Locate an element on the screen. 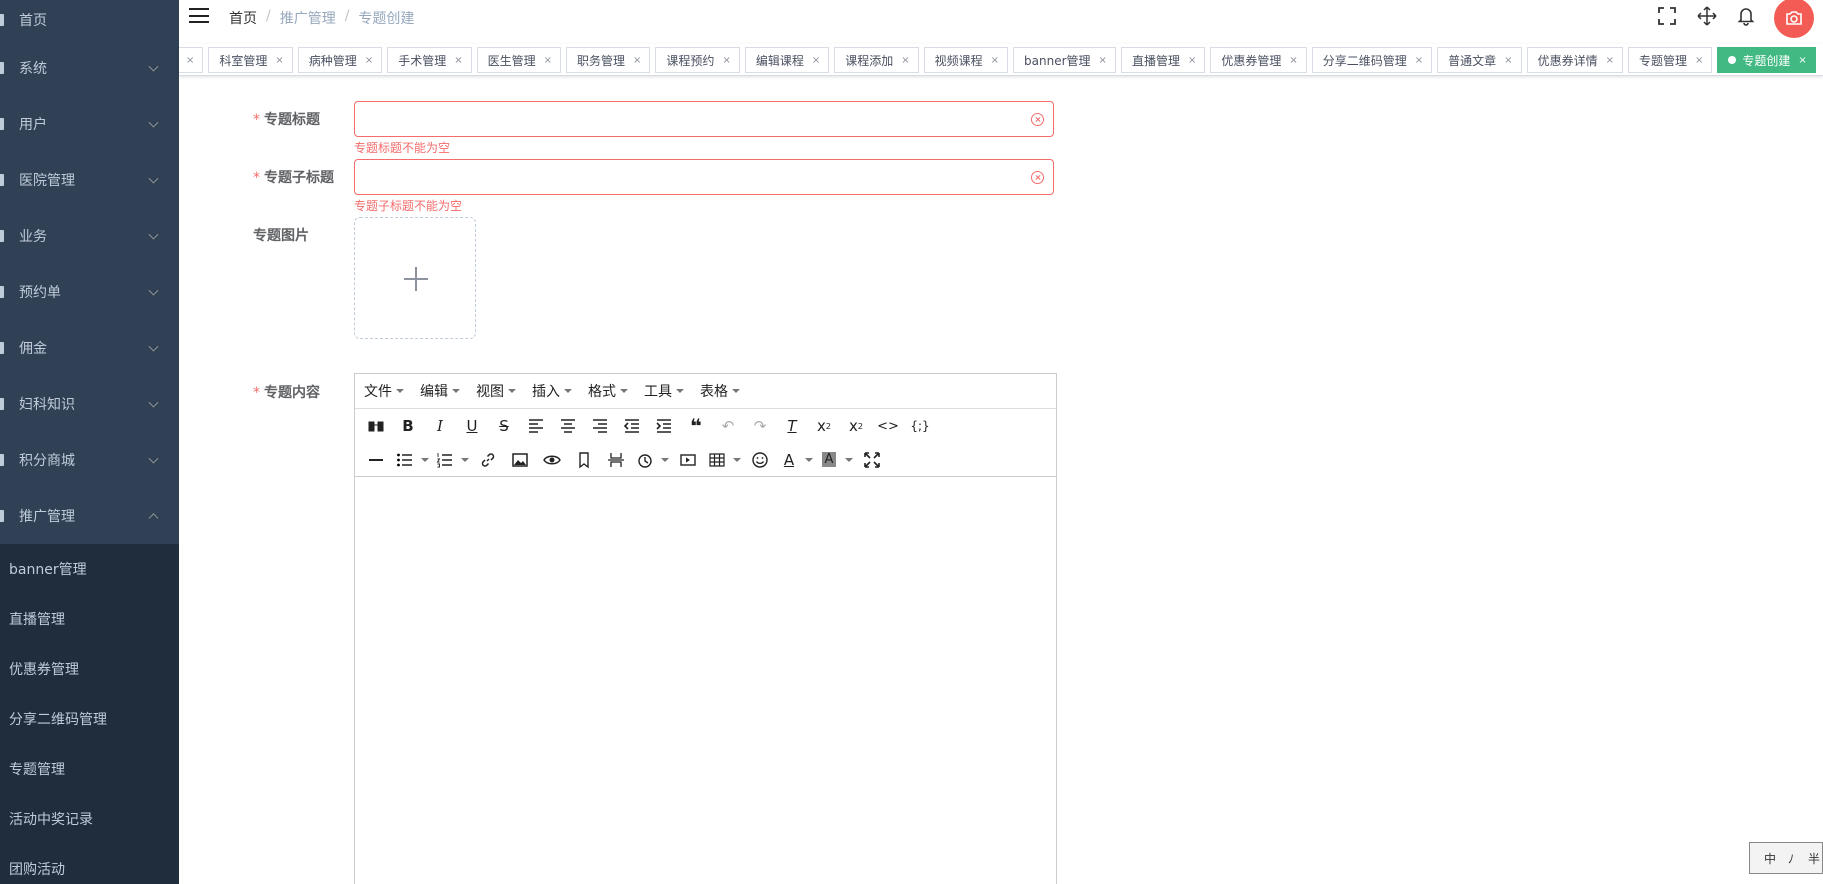  tag: 职务管理 × is located at coordinates (608, 60).